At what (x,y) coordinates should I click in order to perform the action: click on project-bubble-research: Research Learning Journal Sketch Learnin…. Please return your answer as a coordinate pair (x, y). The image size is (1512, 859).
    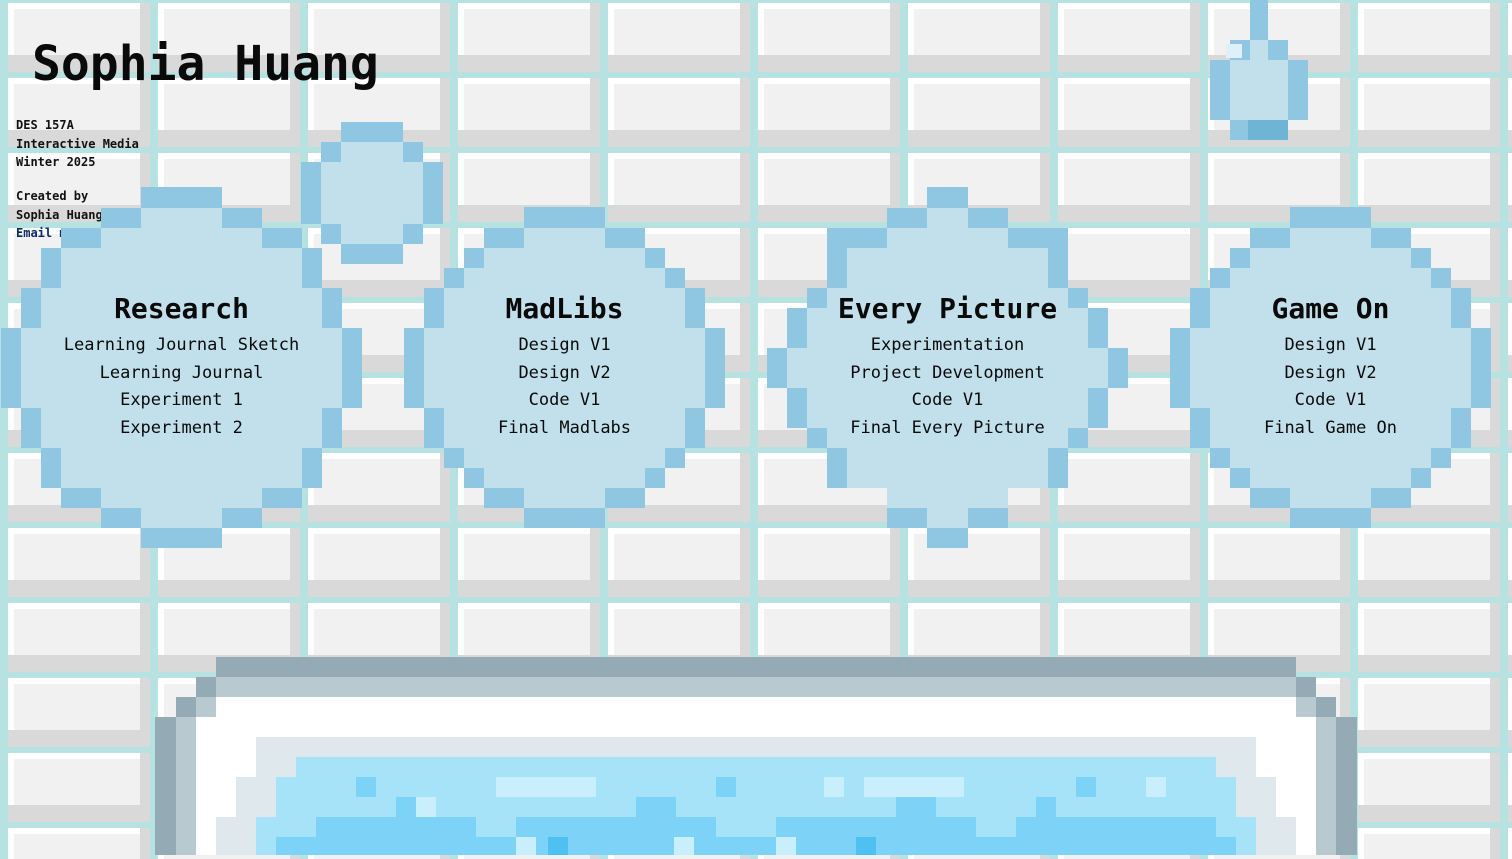
    Looking at the image, I should click on (181, 367).